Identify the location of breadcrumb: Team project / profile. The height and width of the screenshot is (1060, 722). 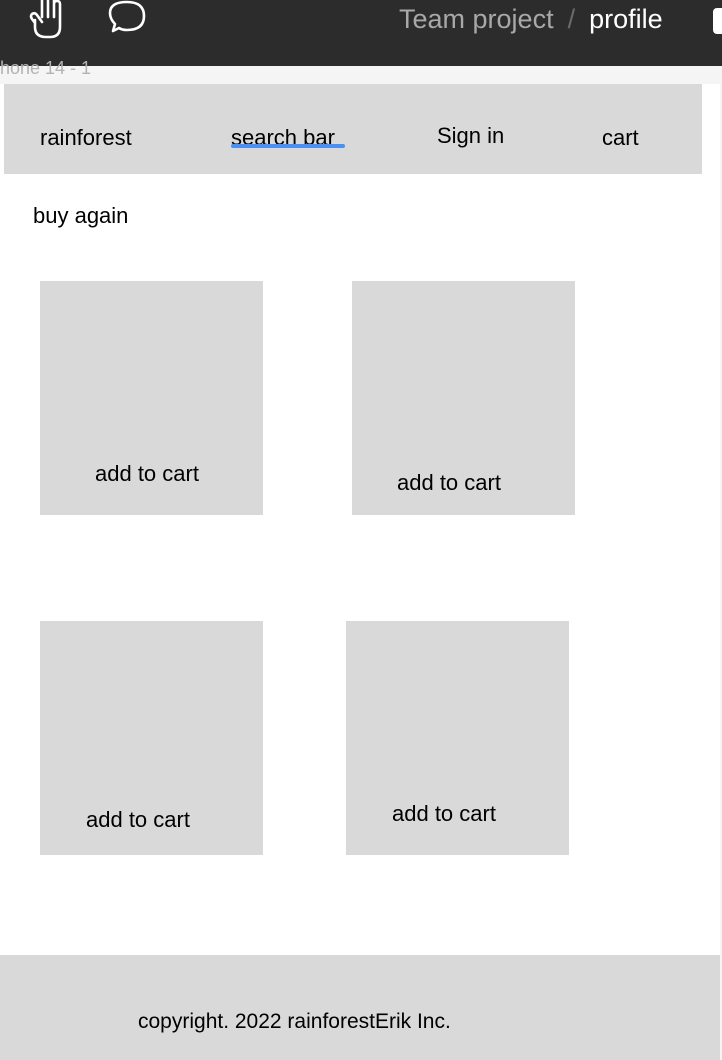
(531, 19).